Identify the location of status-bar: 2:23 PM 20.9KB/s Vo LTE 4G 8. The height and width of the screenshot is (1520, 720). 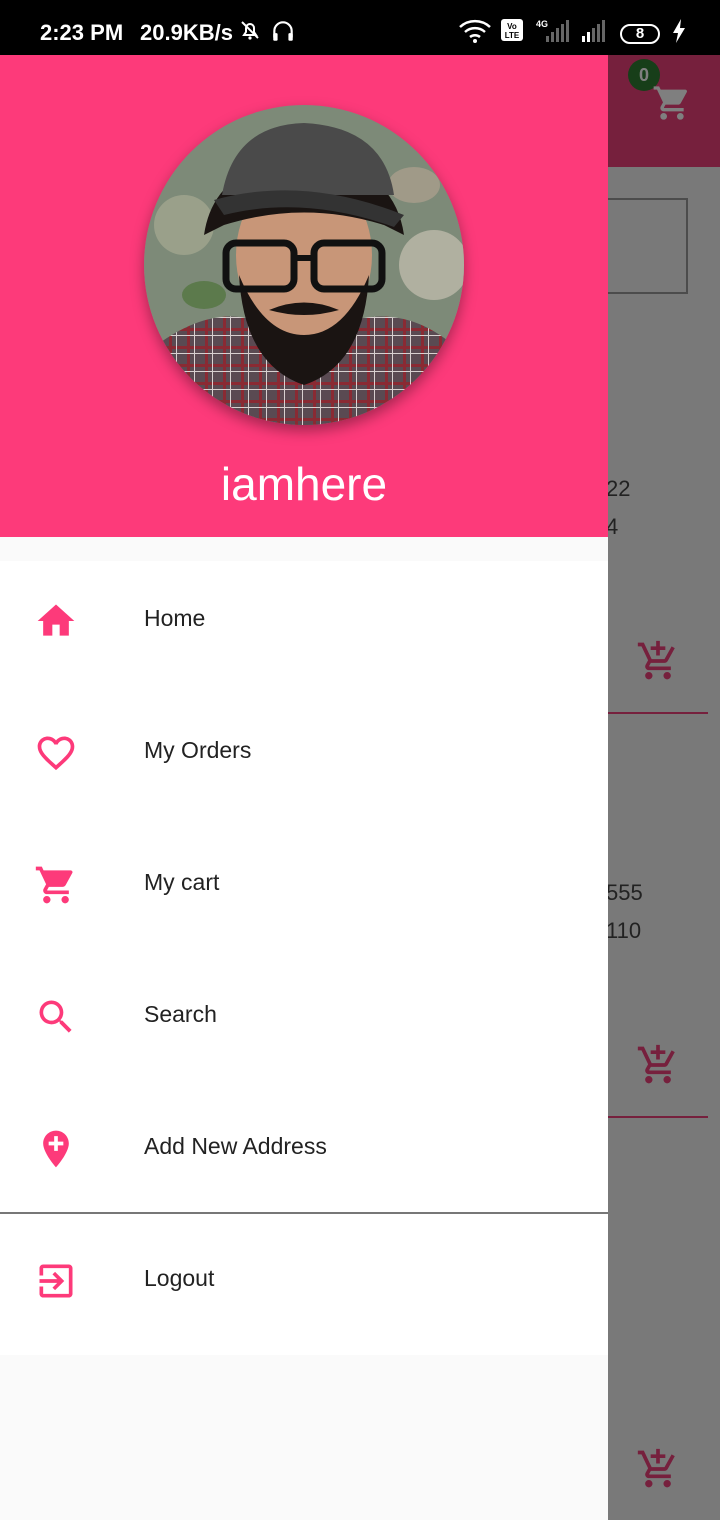
(360, 27).